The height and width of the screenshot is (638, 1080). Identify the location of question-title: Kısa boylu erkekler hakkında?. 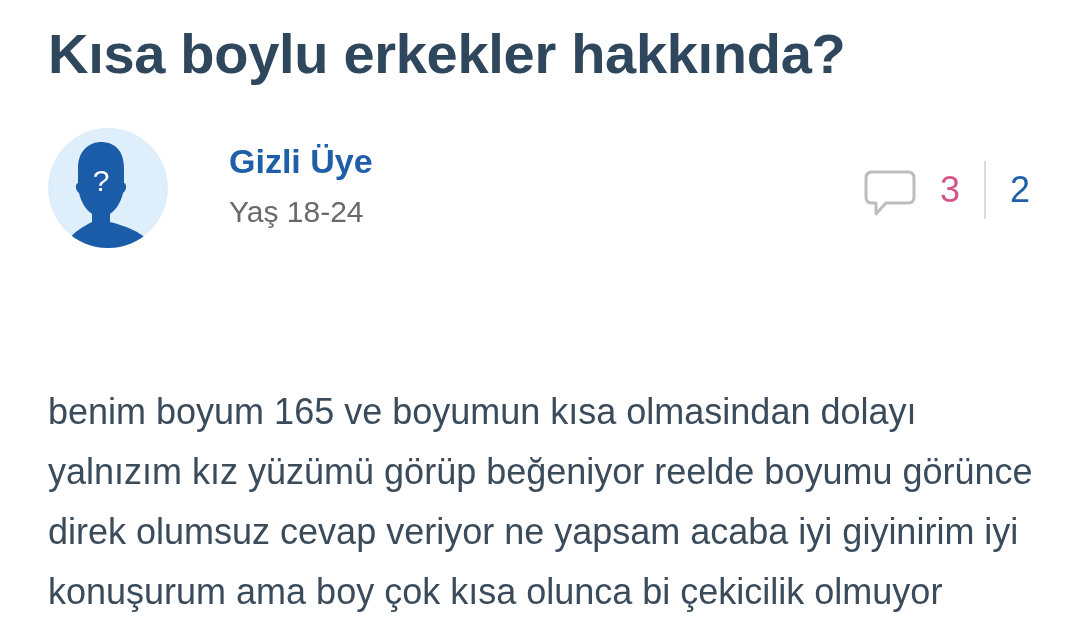
(447, 54).